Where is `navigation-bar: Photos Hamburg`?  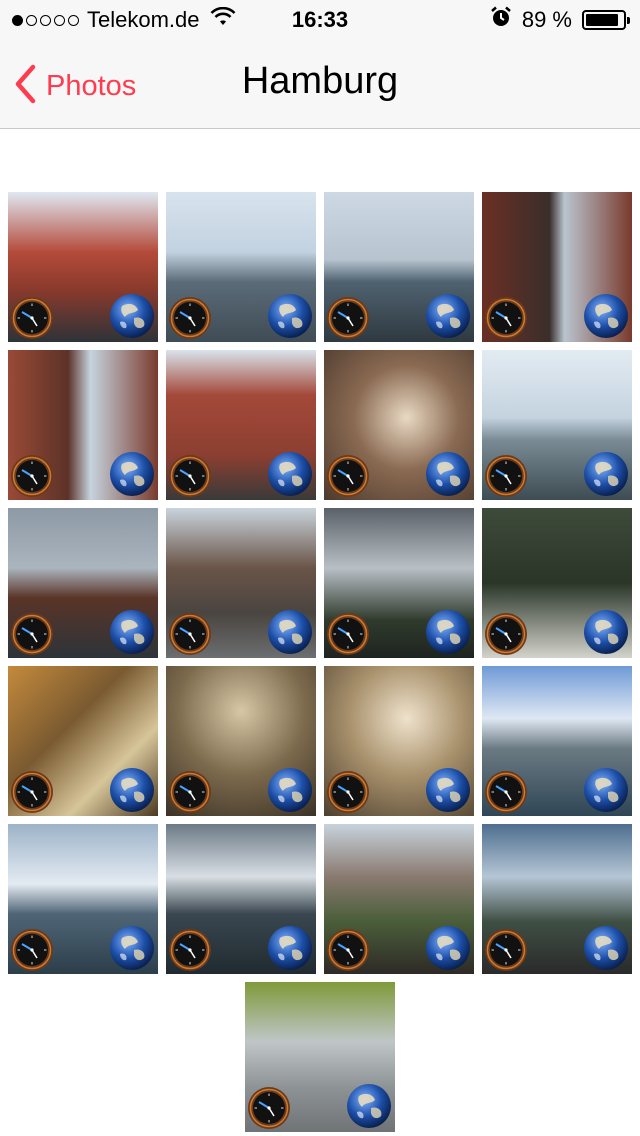 navigation-bar: Photos Hamburg is located at coordinates (320, 84).